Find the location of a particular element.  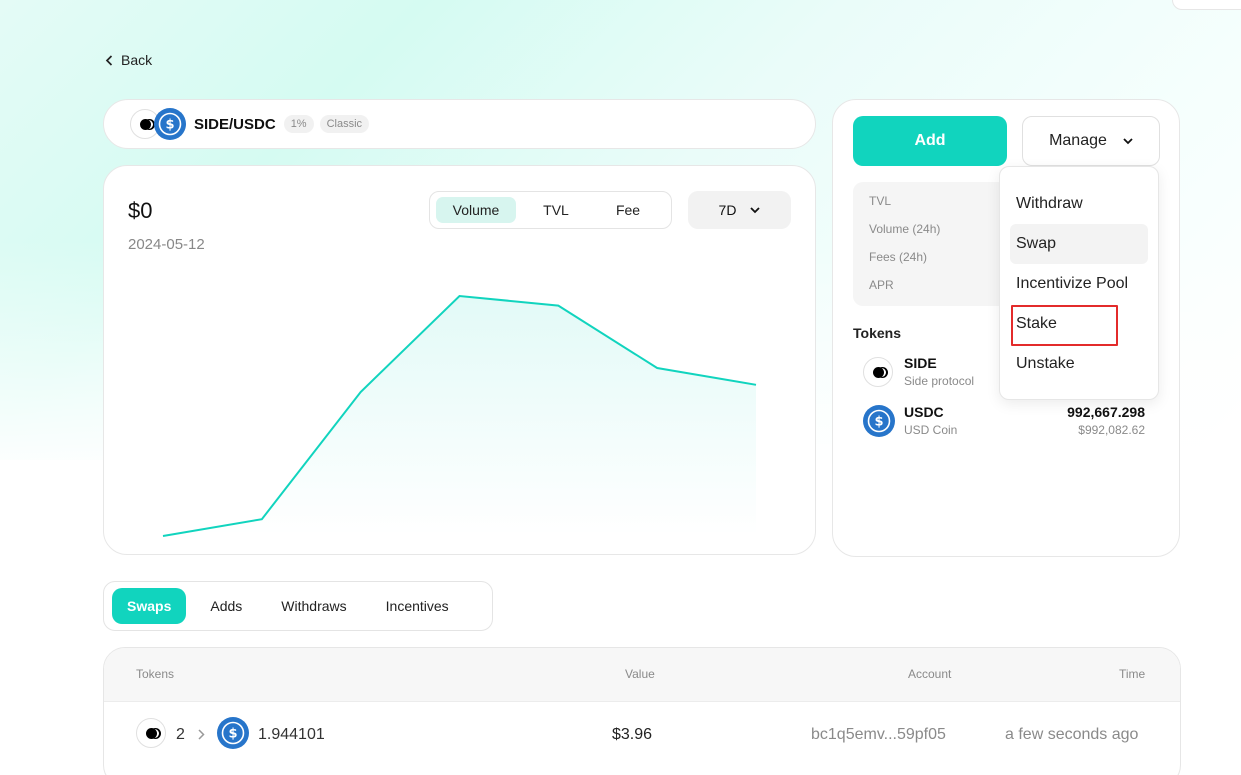

manage-label: Manage is located at coordinates (1078, 140).